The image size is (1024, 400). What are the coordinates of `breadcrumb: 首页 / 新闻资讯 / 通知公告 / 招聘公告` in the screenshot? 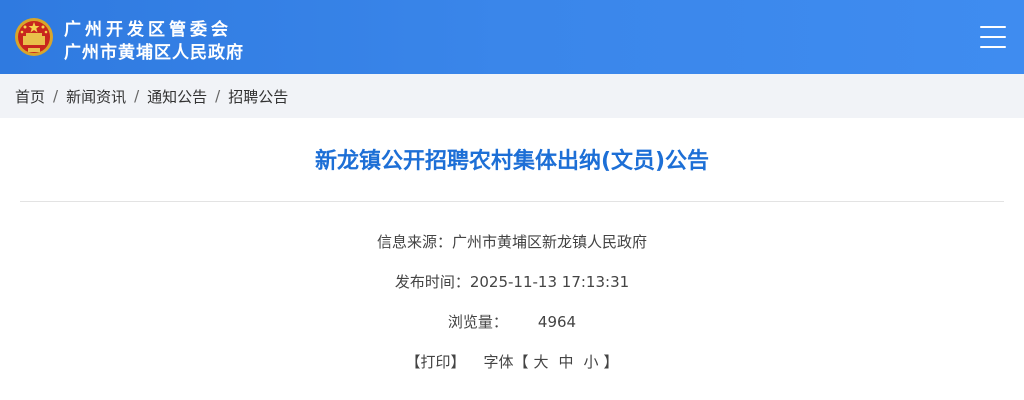 It's located at (512, 96).